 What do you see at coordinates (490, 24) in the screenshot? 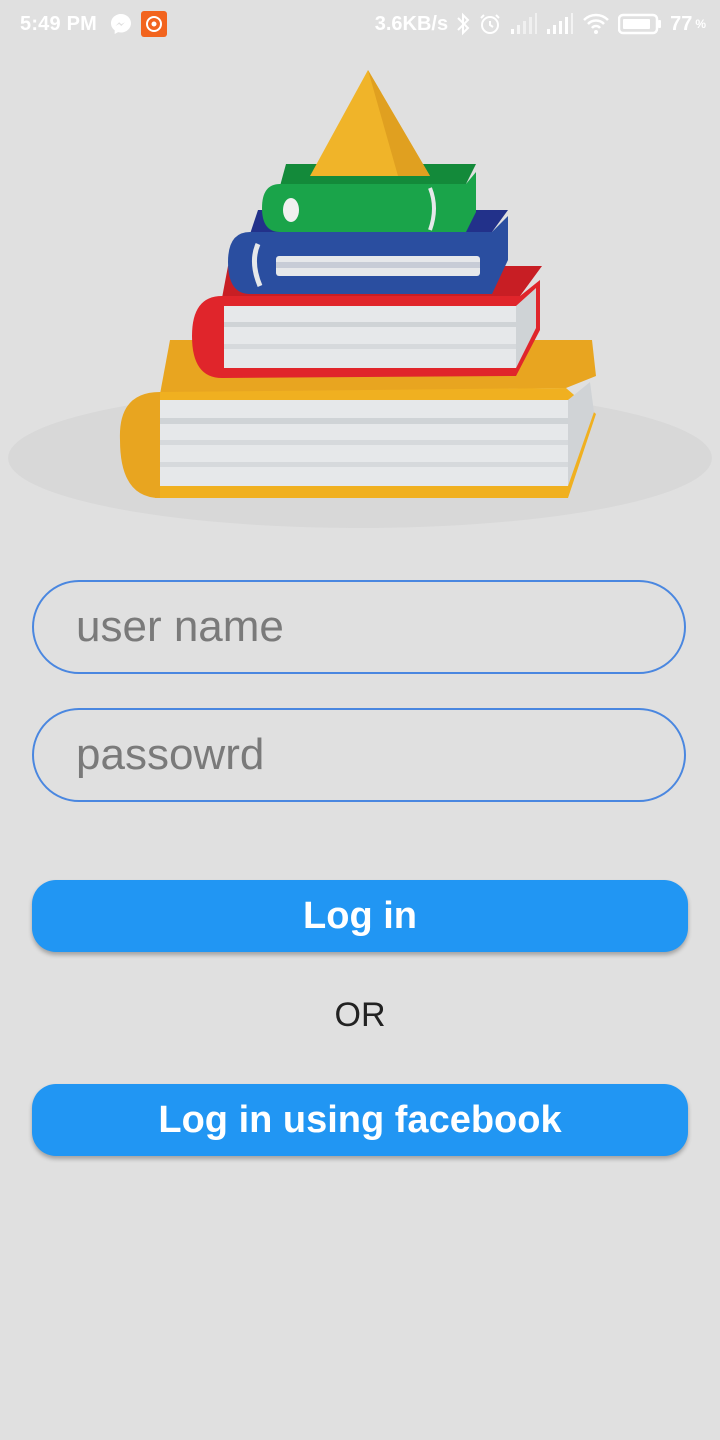
I see `alarm-icon` at bounding box center [490, 24].